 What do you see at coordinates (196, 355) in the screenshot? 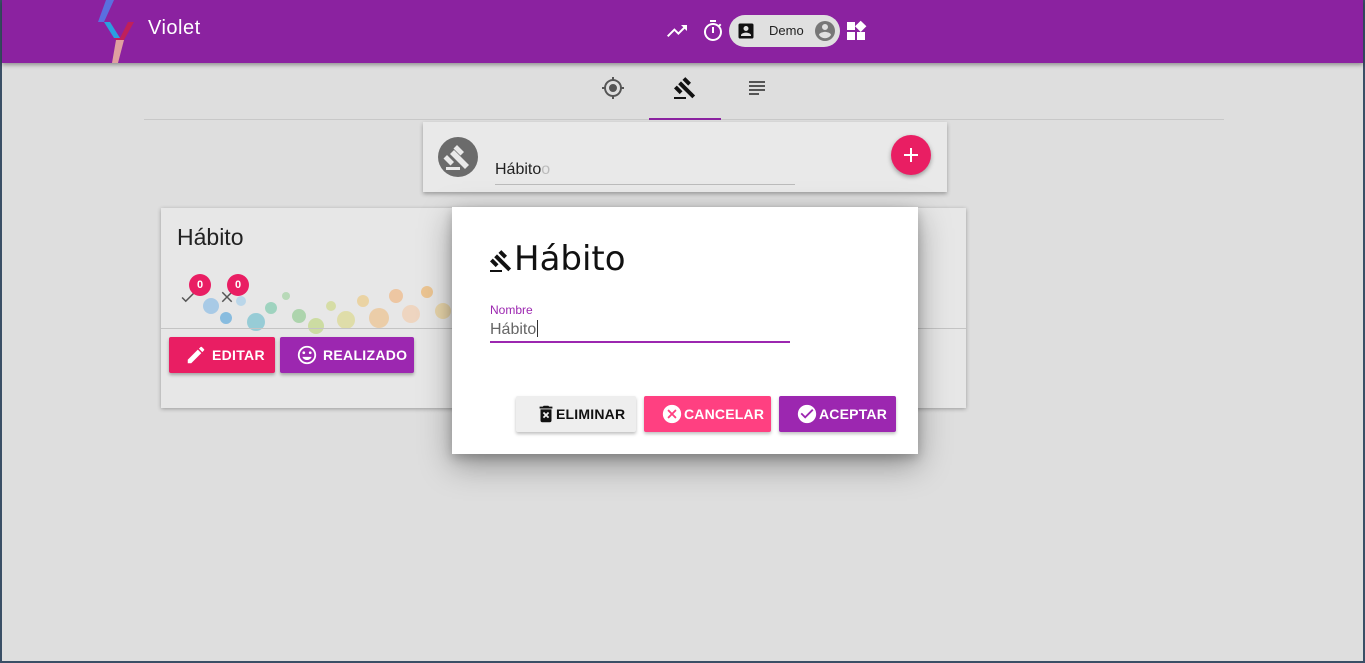
I see `pencil-icon` at bounding box center [196, 355].